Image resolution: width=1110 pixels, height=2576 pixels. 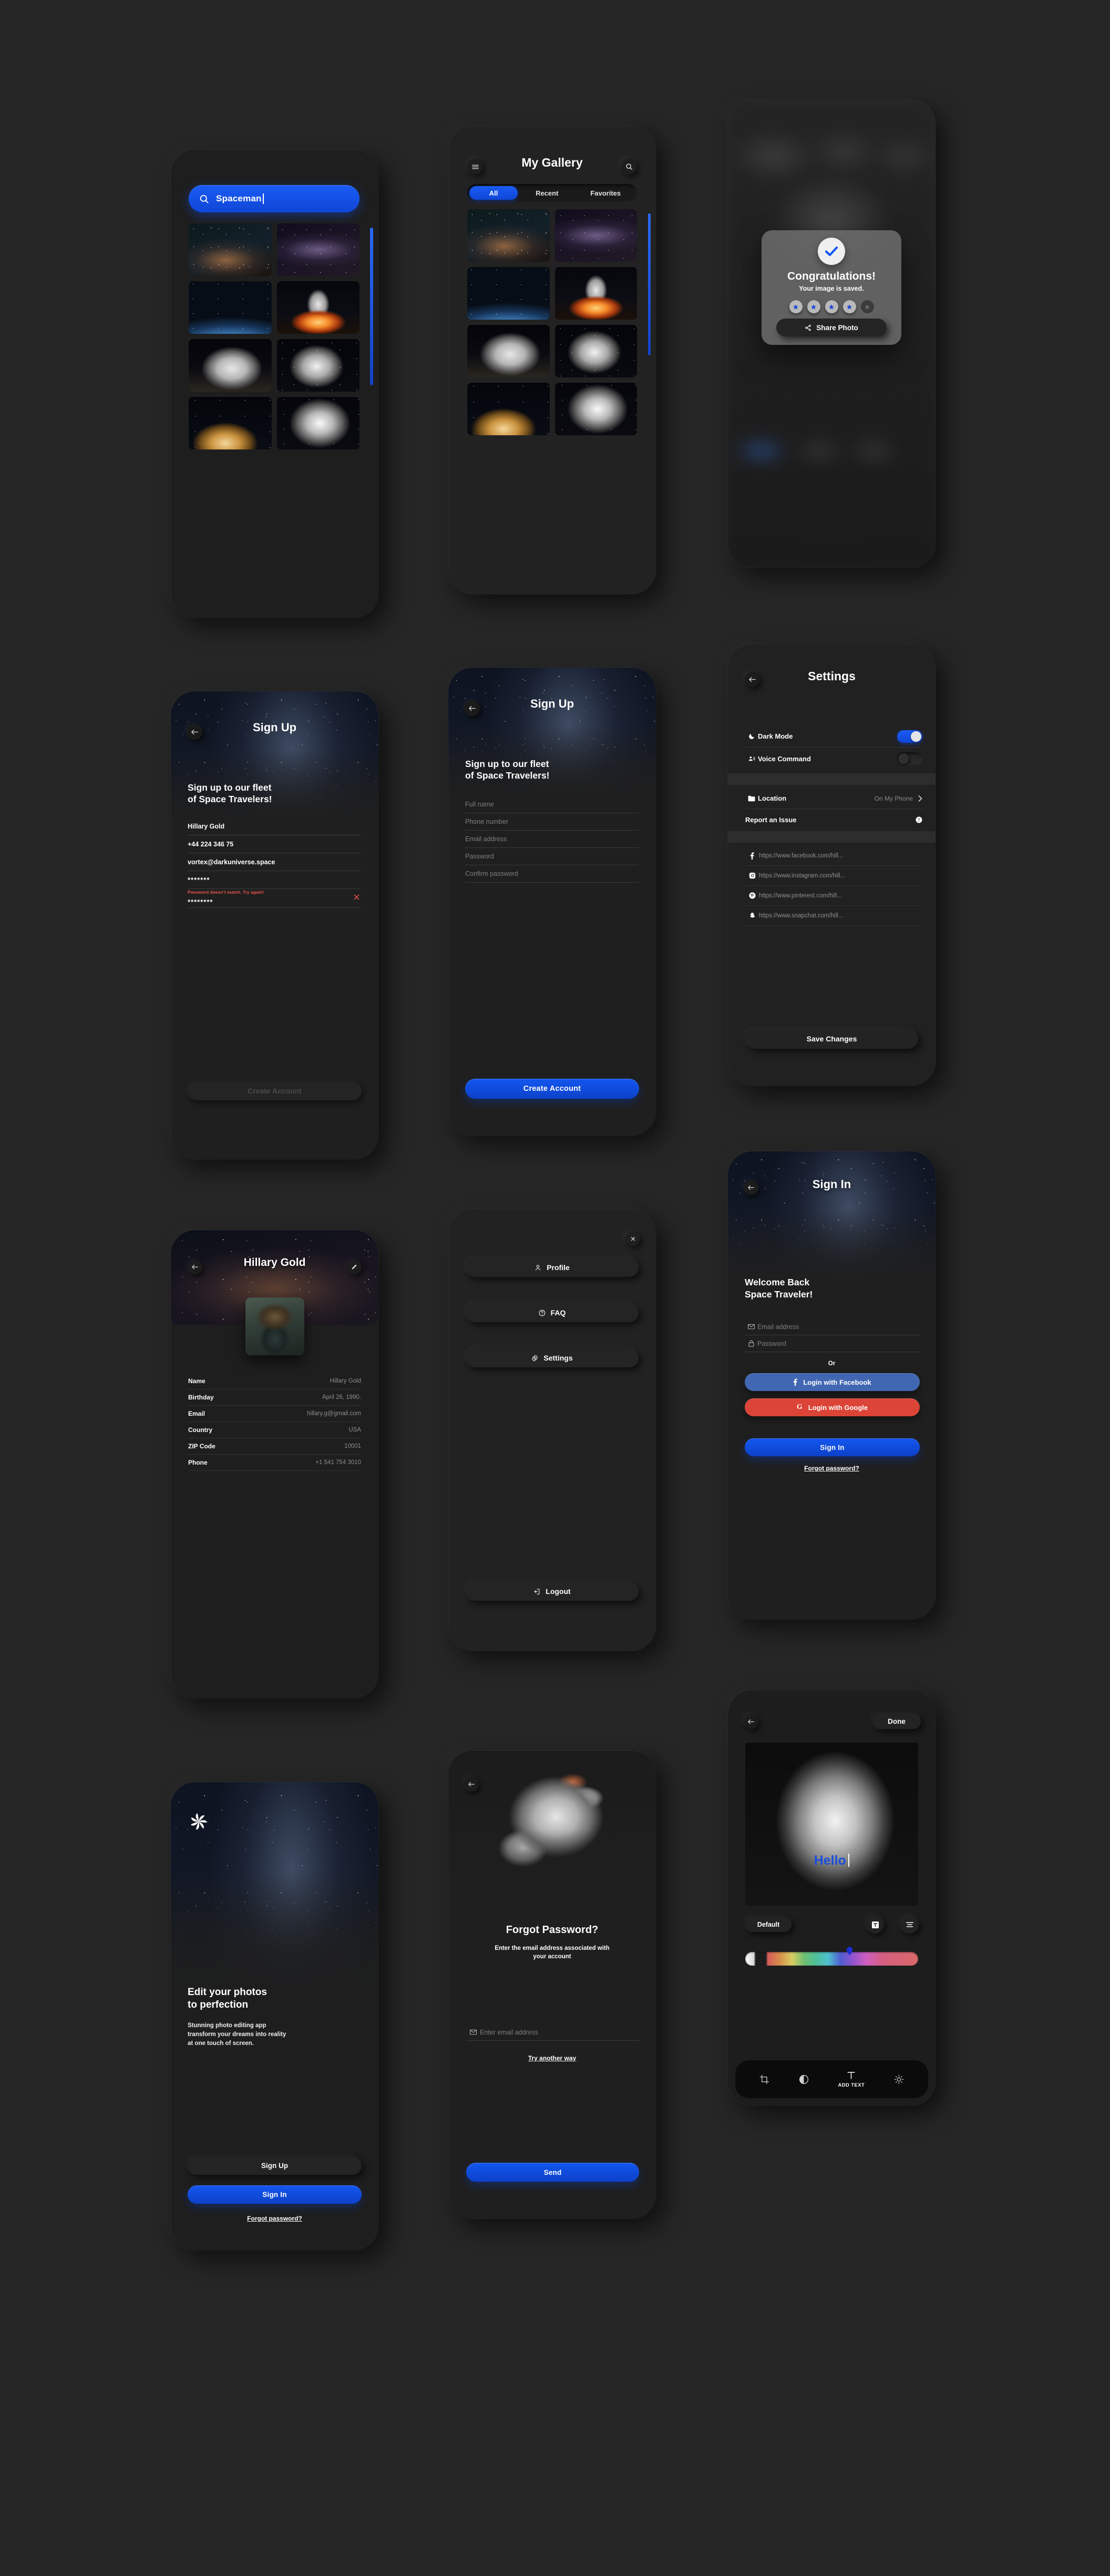 I want to click on error-x-icon, so click(x=356, y=897).